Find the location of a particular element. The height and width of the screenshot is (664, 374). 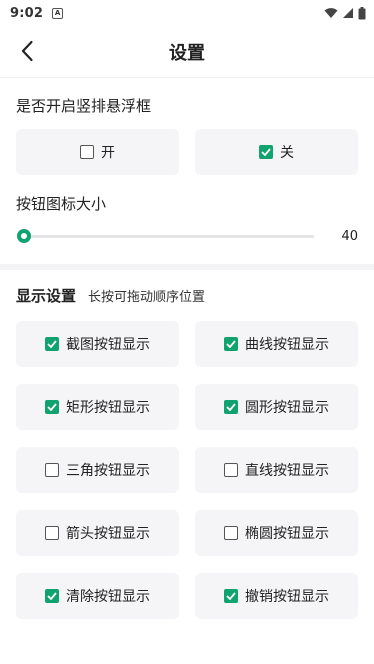

display-settings-title: 显示设置 is located at coordinates (46, 296).